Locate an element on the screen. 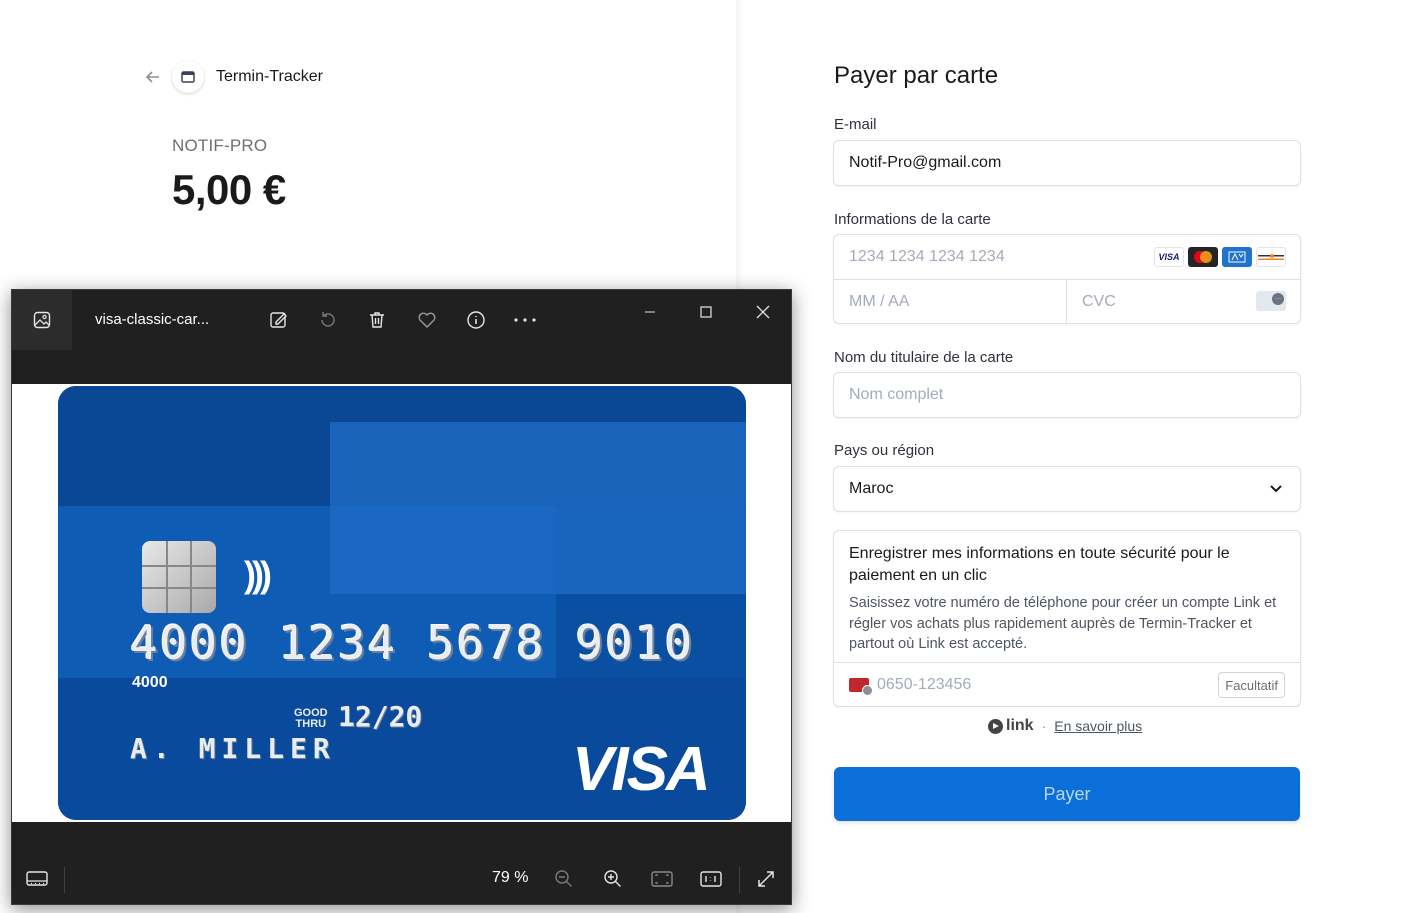  card-chip-icon is located at coordinates (179, 577).